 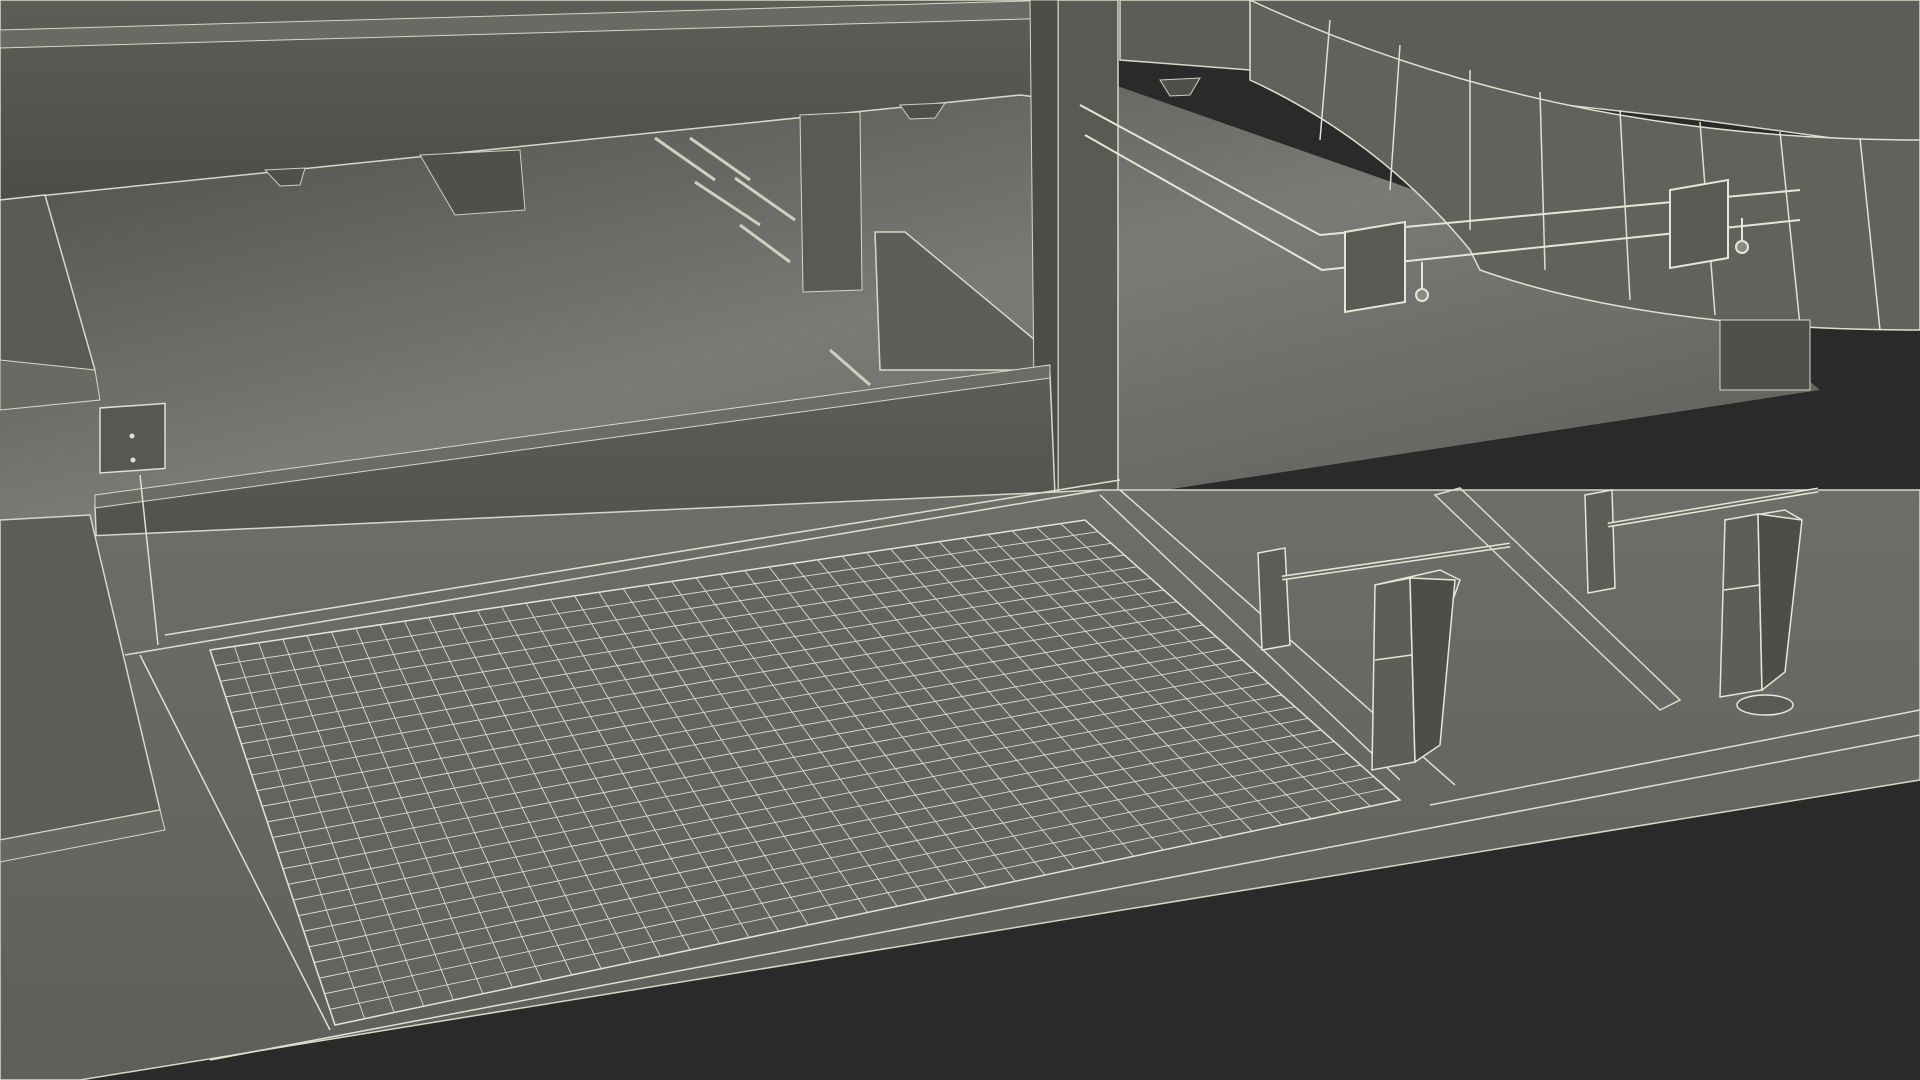 What do you see at coordinates (831, 202) in the screenshot?
I see `back-column` at bounding box center [831, 202].